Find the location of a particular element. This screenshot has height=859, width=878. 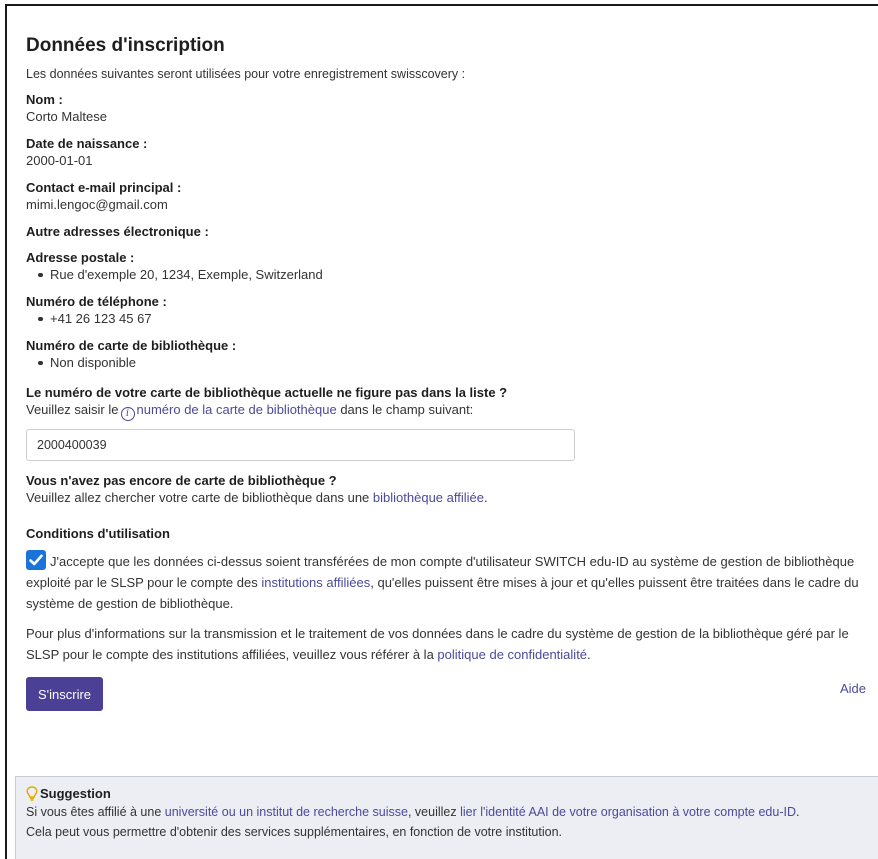

library-card-number-link: numéro de la carte de bibliothèque is located at coordinates (237, 409).